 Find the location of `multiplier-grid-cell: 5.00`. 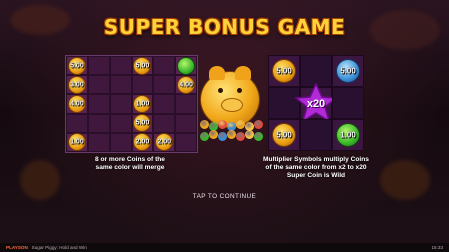

multiplier-grid-cell: 5.00 is located at coordinates (284, 135).